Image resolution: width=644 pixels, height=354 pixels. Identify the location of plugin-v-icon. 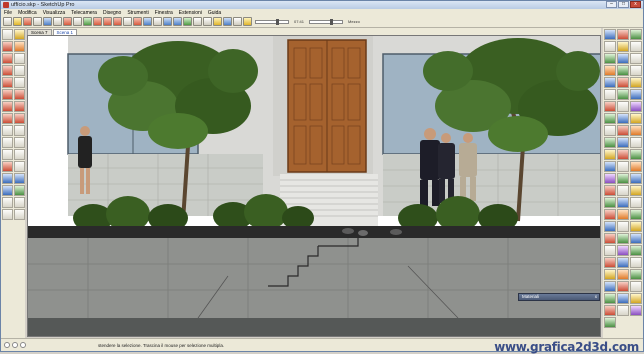
(636, 238).